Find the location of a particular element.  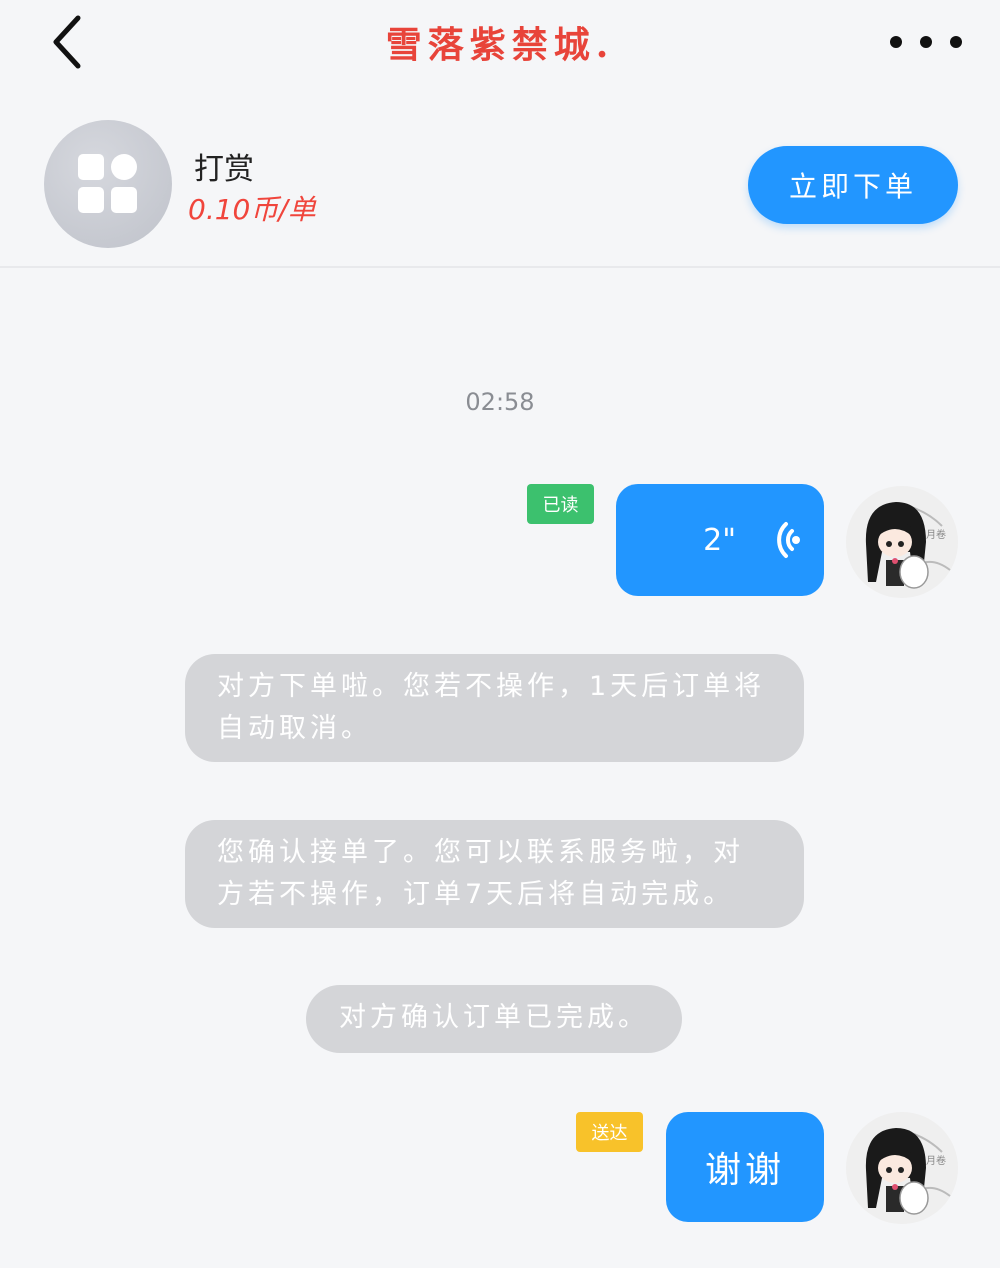

service-name: 打赏 is located at coordinates (224, 169).